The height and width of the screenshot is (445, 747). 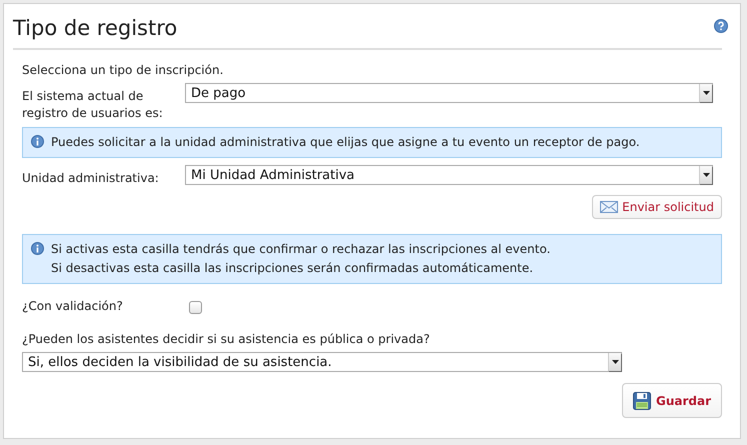 I want to click on help-icon, so click(x=721, y=26).